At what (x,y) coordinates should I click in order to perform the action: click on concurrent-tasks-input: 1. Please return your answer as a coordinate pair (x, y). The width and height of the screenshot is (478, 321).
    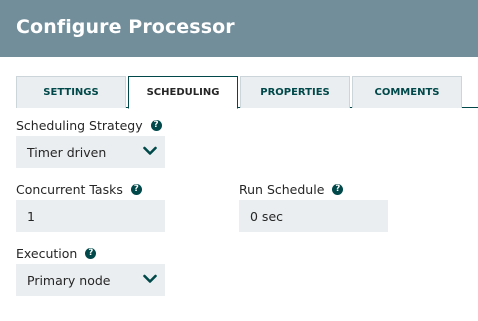
    Looking at the image, I should click on (90, 216).